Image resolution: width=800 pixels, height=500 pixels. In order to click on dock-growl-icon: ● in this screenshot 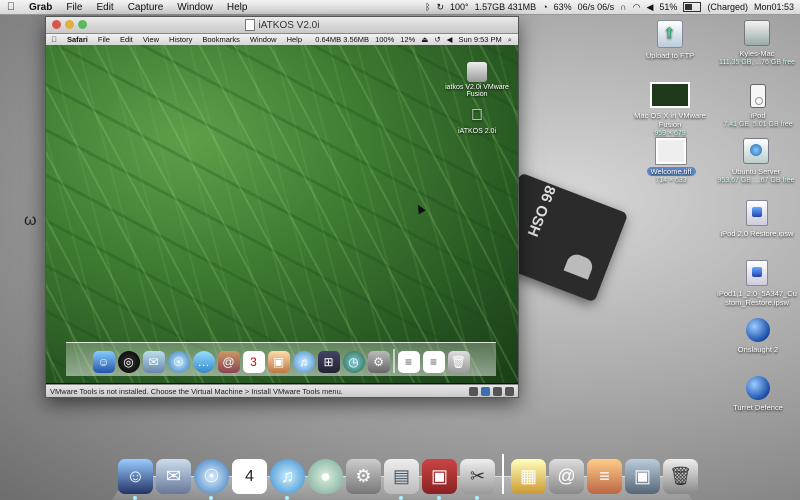, I will do `click(325, 476)`.